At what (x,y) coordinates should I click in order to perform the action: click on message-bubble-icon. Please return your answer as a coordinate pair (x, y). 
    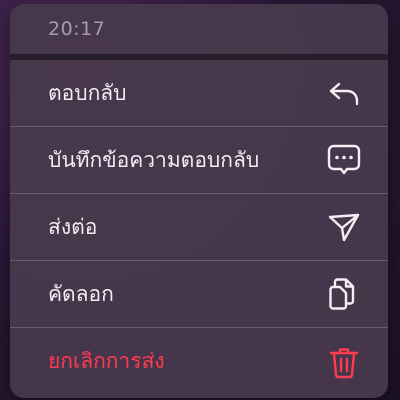
    Looking at the image, I should click on (344, 160).